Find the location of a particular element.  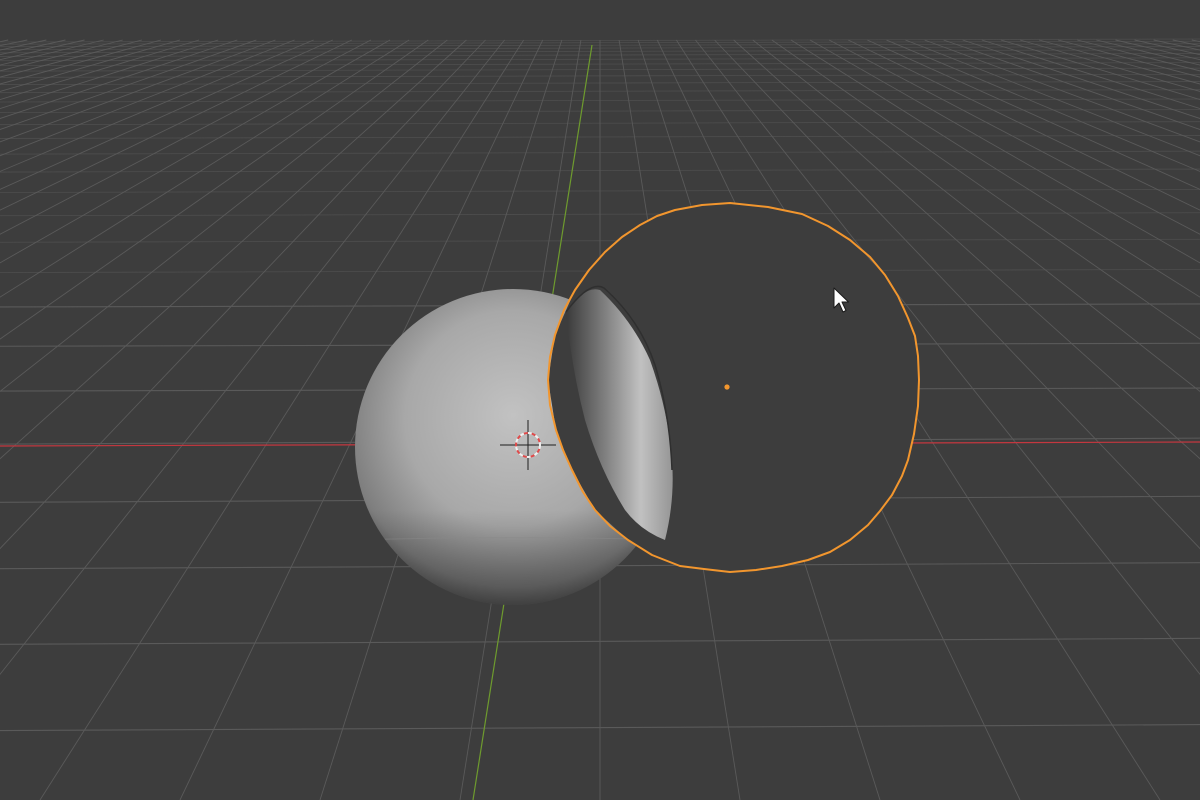

selected-sphere-object is located at coordinates (733, 387).